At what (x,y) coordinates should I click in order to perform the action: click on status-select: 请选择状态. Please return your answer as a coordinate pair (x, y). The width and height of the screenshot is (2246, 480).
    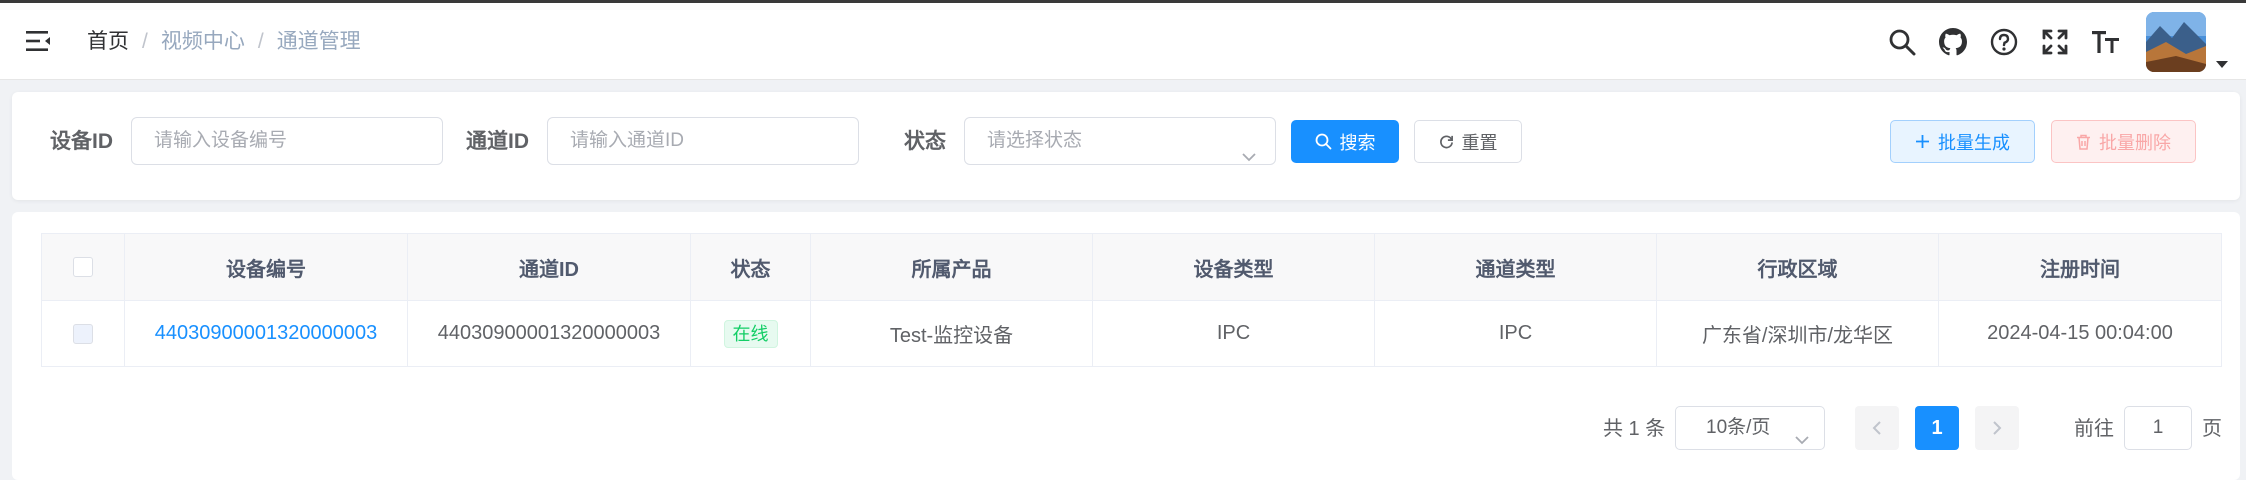
    Looking at the image, I should click on (1120, 141).